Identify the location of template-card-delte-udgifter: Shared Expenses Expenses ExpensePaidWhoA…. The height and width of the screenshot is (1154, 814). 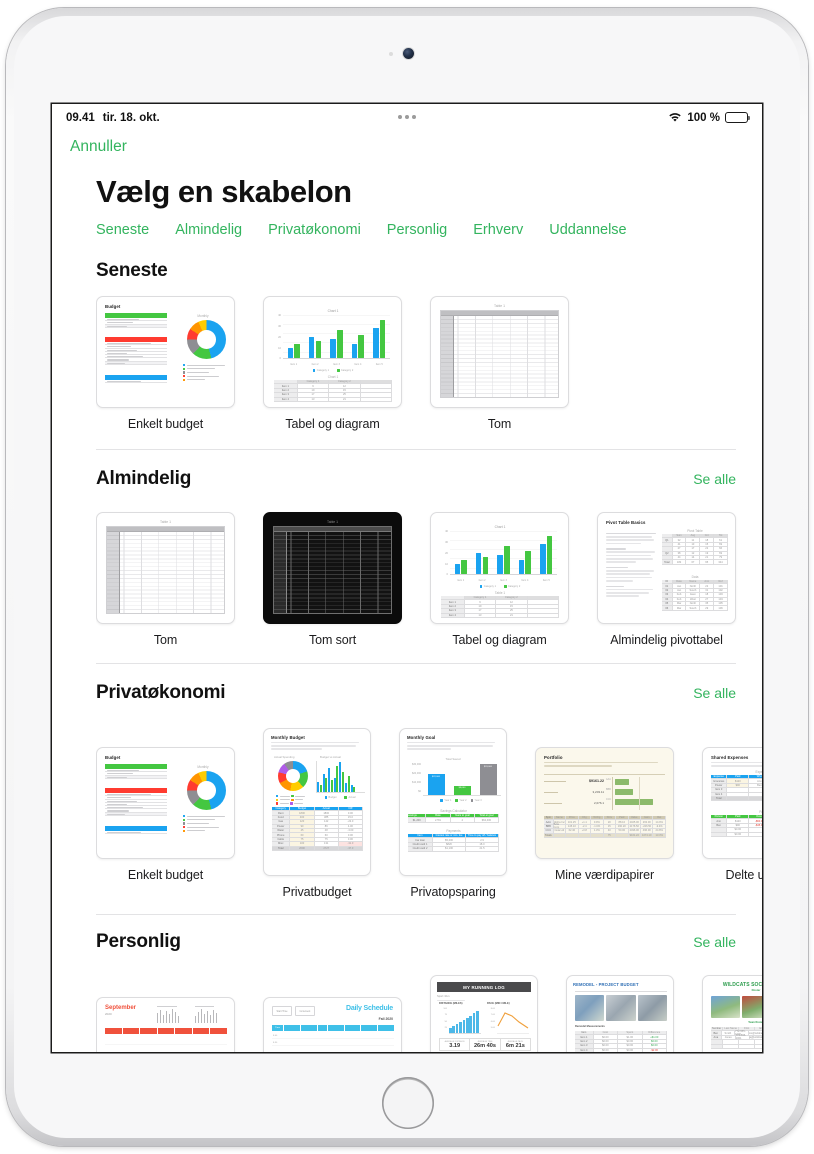
(732, 814).